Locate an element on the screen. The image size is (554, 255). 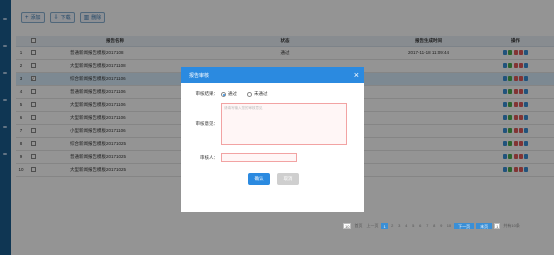
cancel-button: 取消 is located at coordinates (288, 179).